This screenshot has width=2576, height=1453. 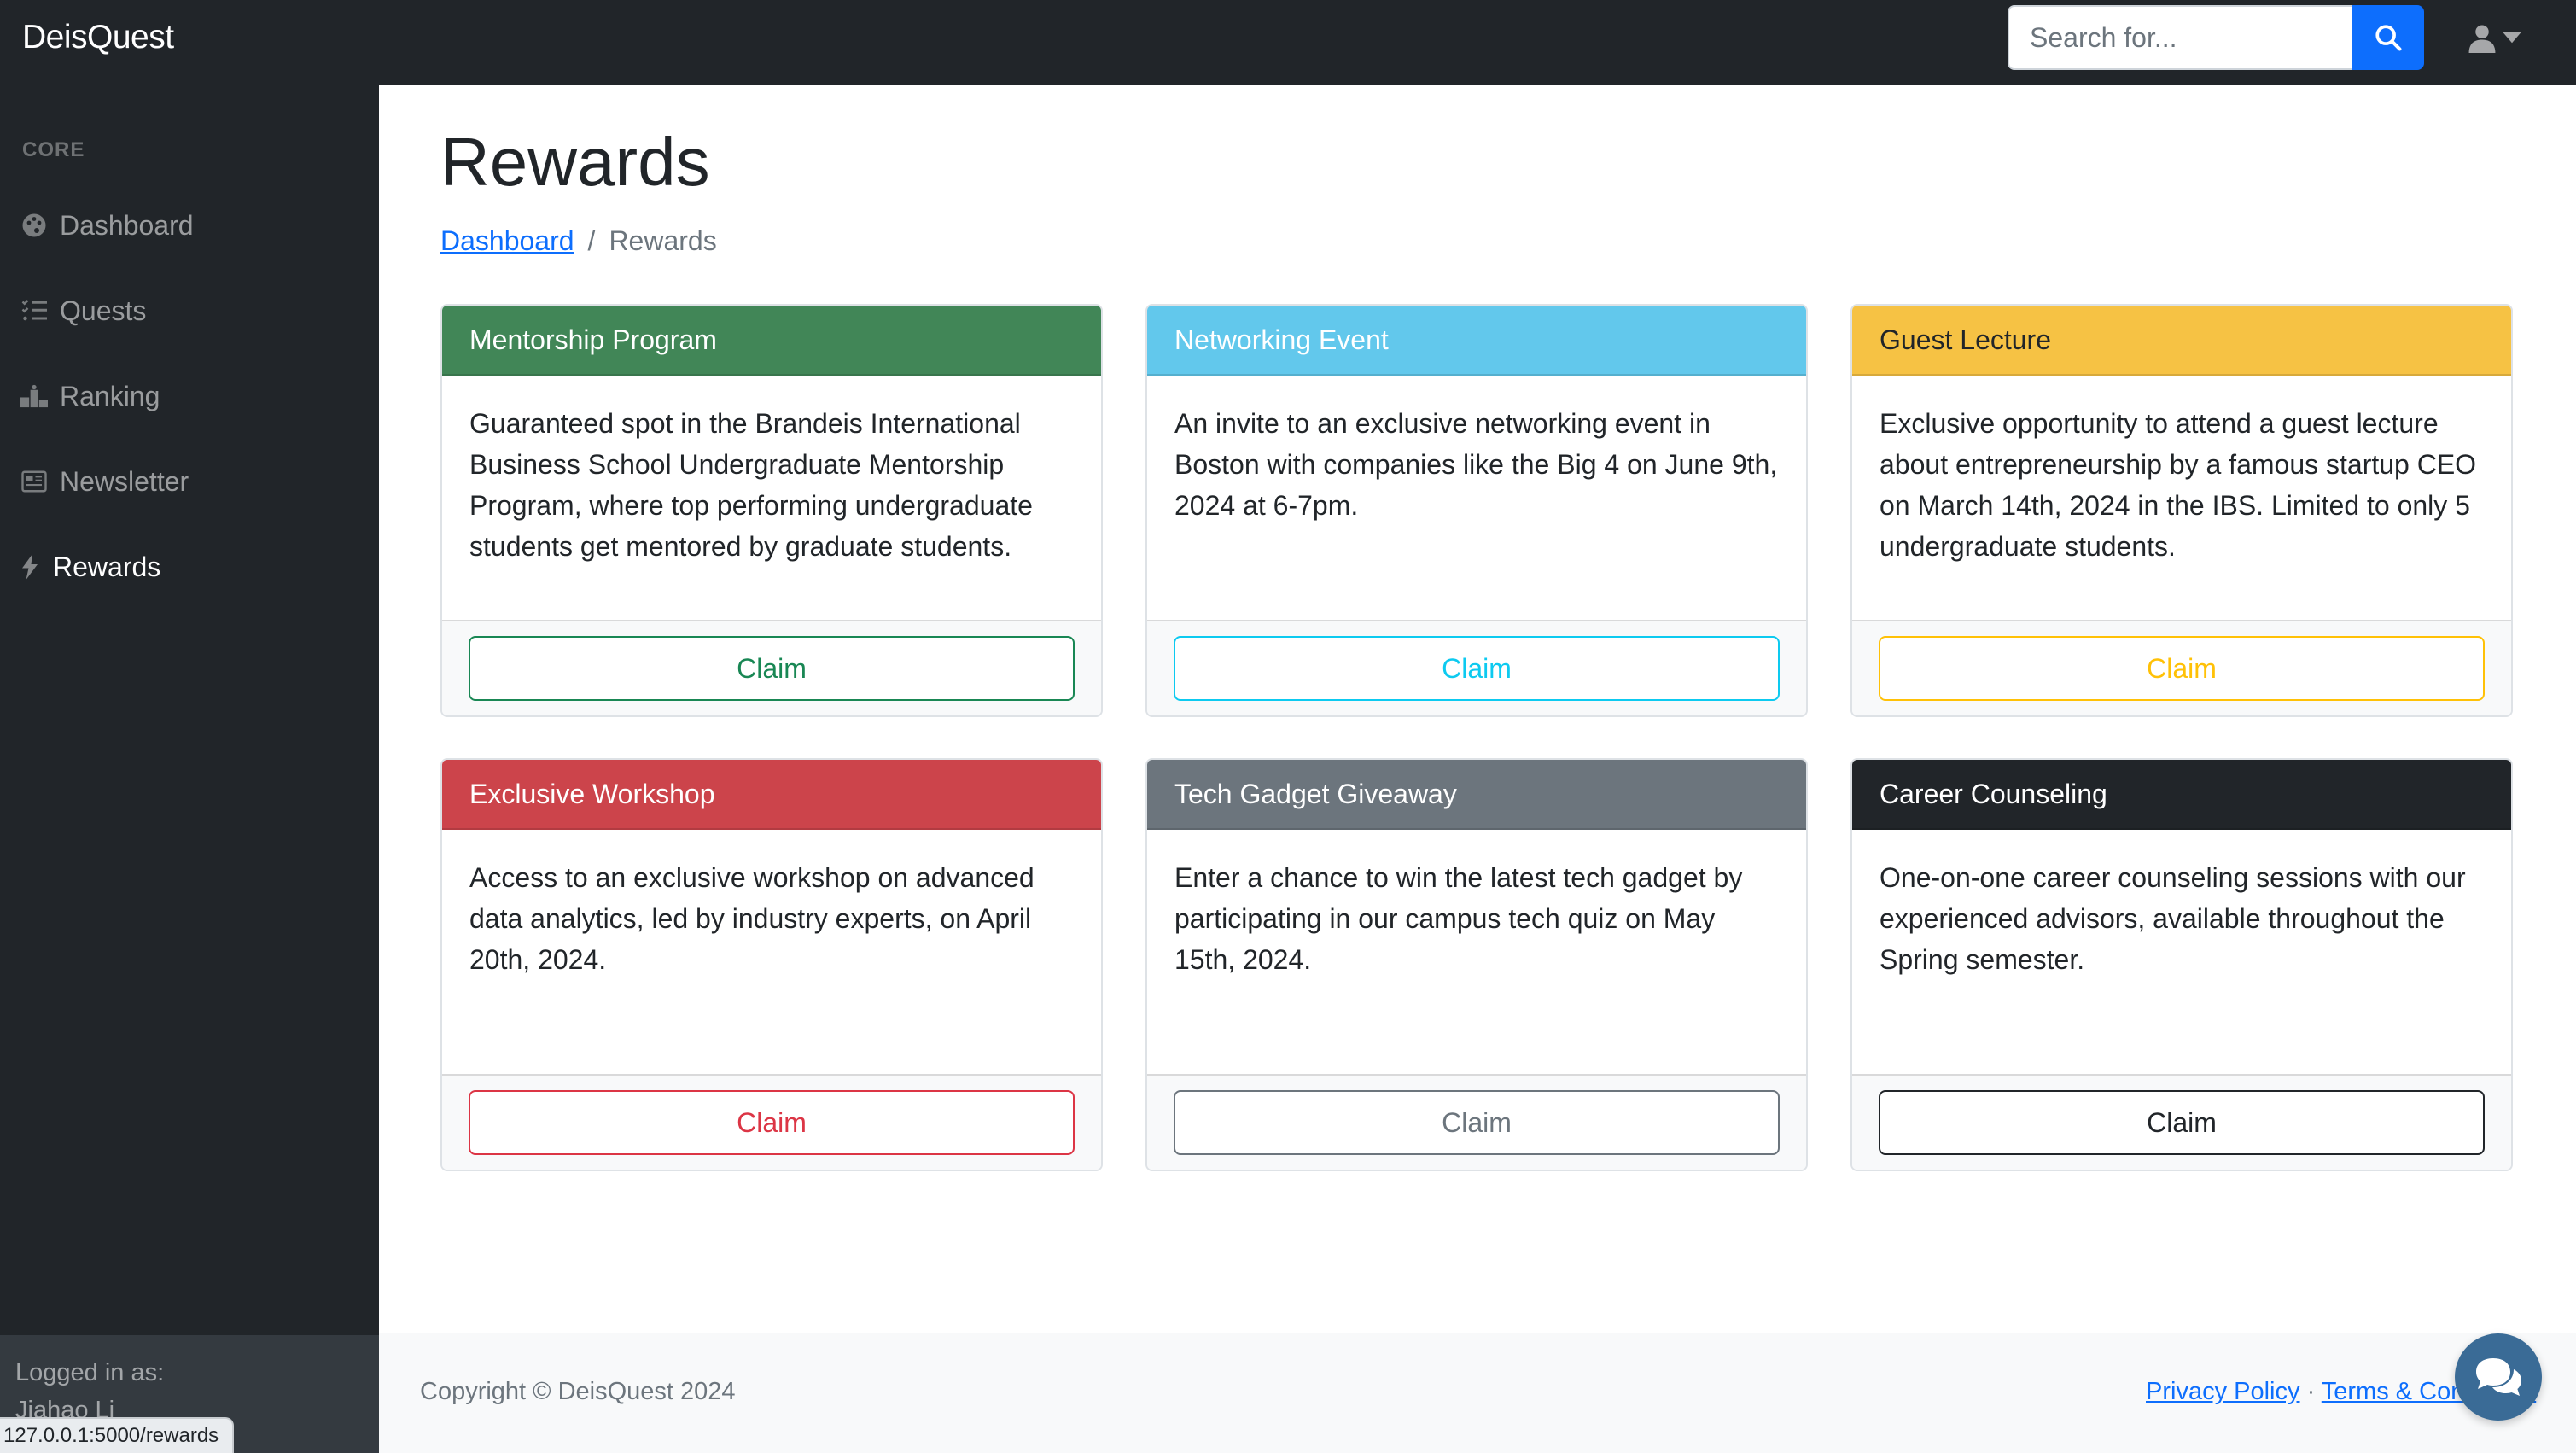 I want to click on search-icon, so click(x=2388, y=38).